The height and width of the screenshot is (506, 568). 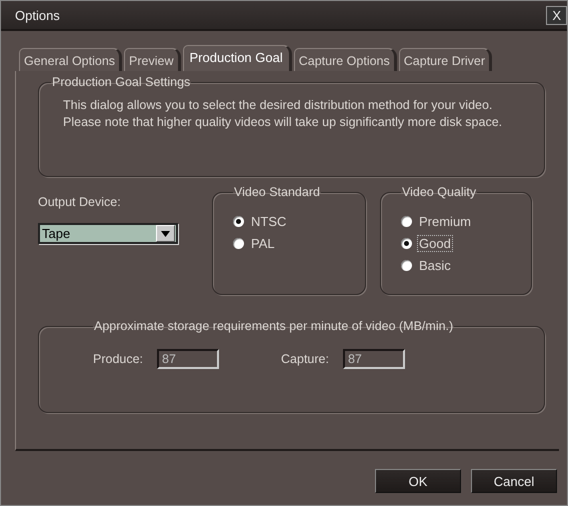 I want to click on description-text: This dialog allows you to select the desired distribution method for your video. Please note that higher quality videos will take up significantly more disk space., so click(x=283, y=114).